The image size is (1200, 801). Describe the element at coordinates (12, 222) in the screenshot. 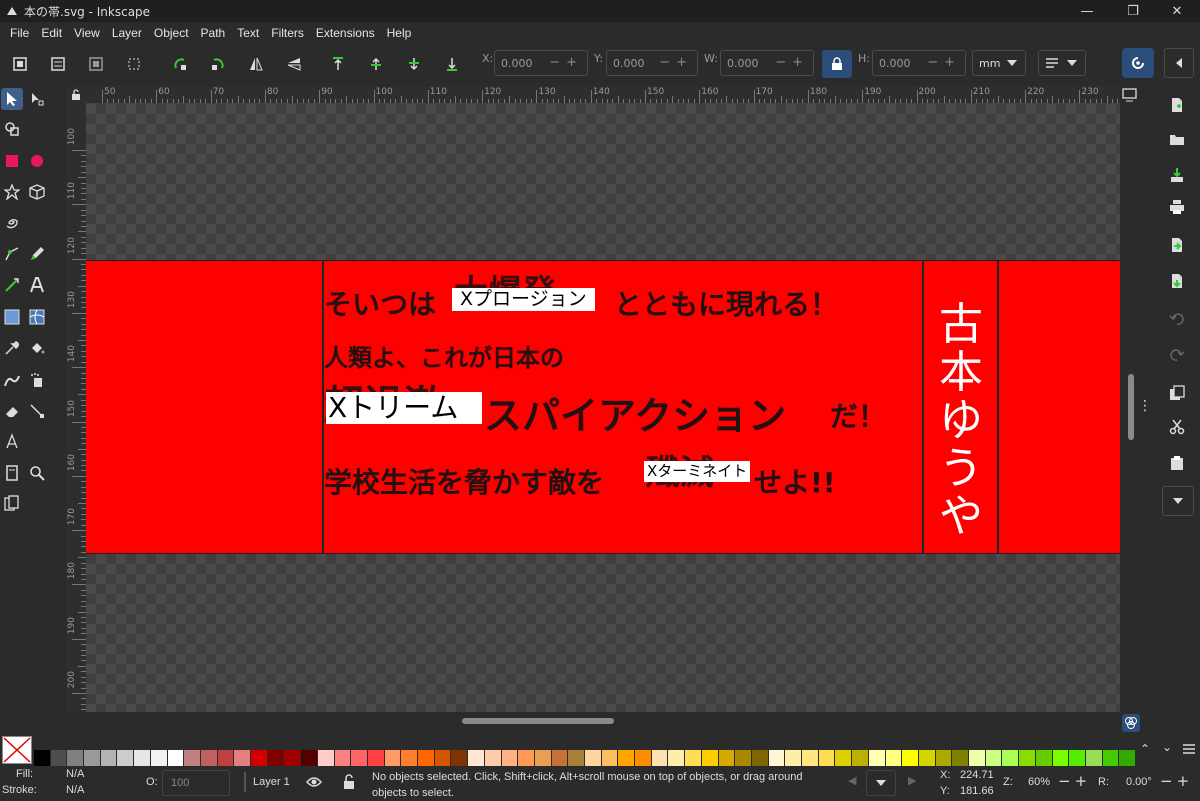

I see `spiral-tool-icon` at that location.